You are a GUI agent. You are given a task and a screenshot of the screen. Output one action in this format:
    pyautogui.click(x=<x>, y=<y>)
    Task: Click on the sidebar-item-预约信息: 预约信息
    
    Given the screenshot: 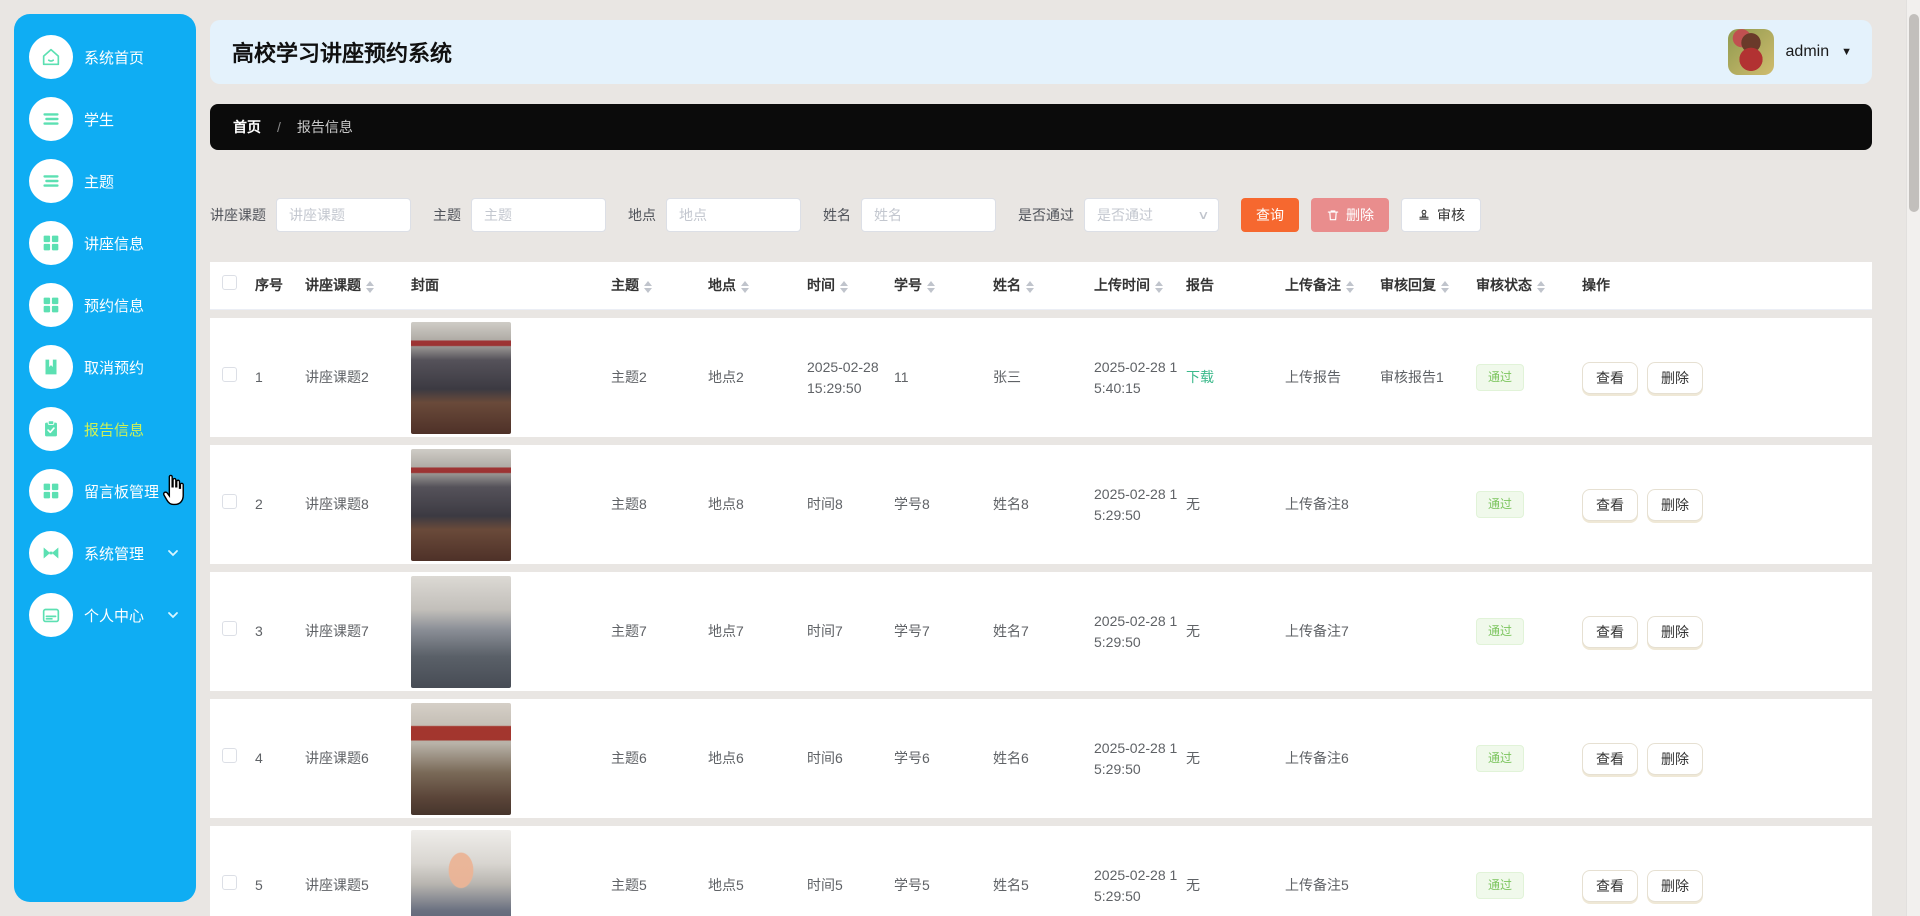 What is the action you would take?
    pyautogui.click(x=105, y=305)
    